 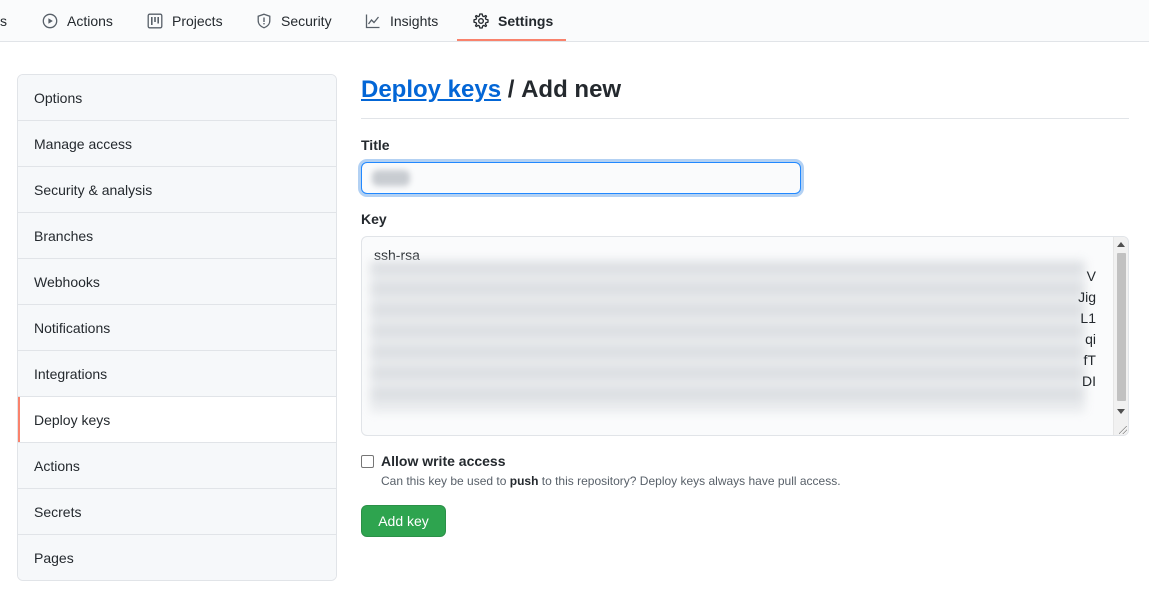 I want to click on deploy-keys-link: Deploy keys, so click(x=431, y=90).